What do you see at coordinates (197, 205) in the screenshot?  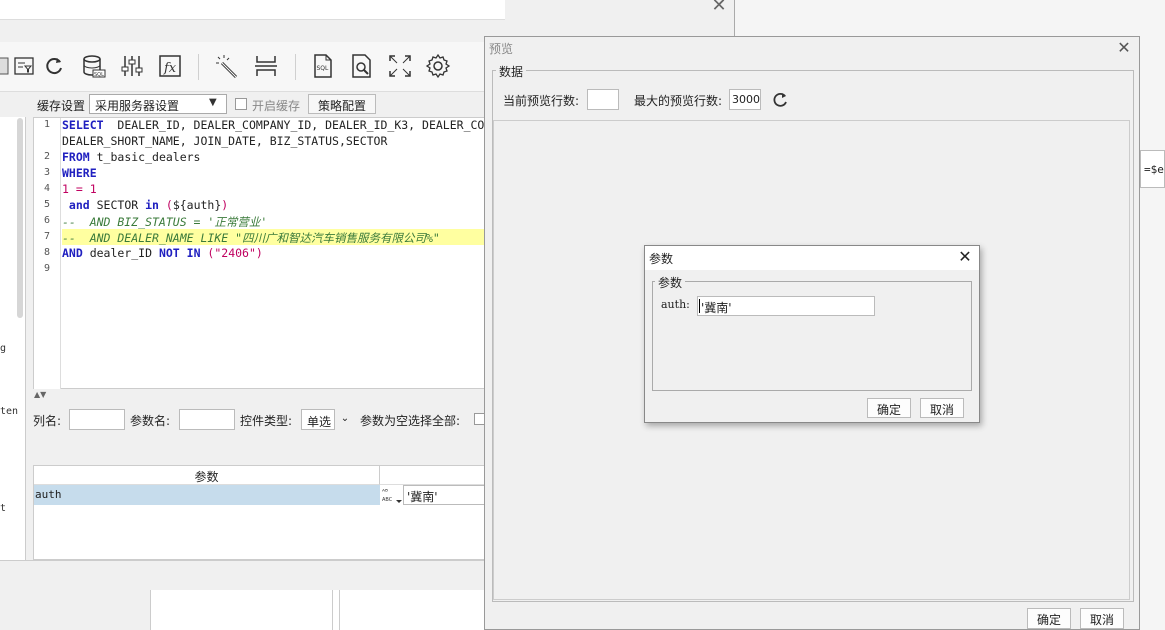 I see `code-variable: ${auth}` at bounding box center [197, 205].